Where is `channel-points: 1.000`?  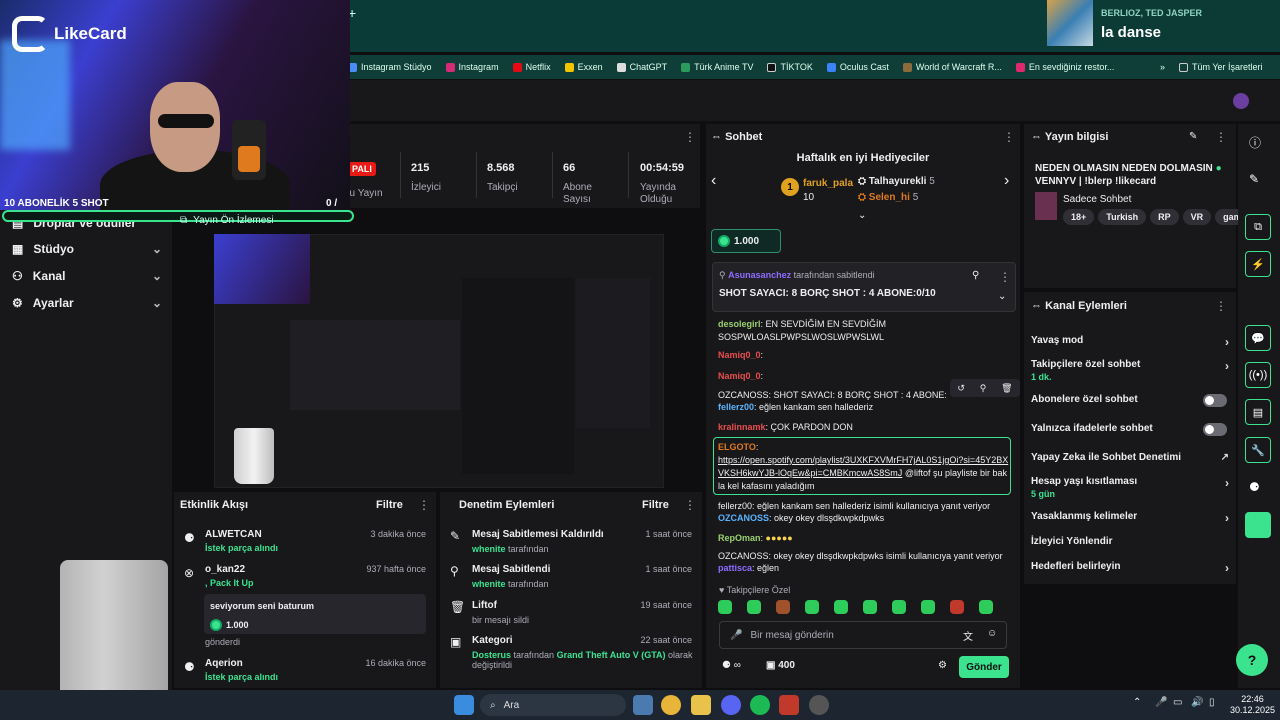 channel-points: 1.000 is located at coordinates (746, 241).